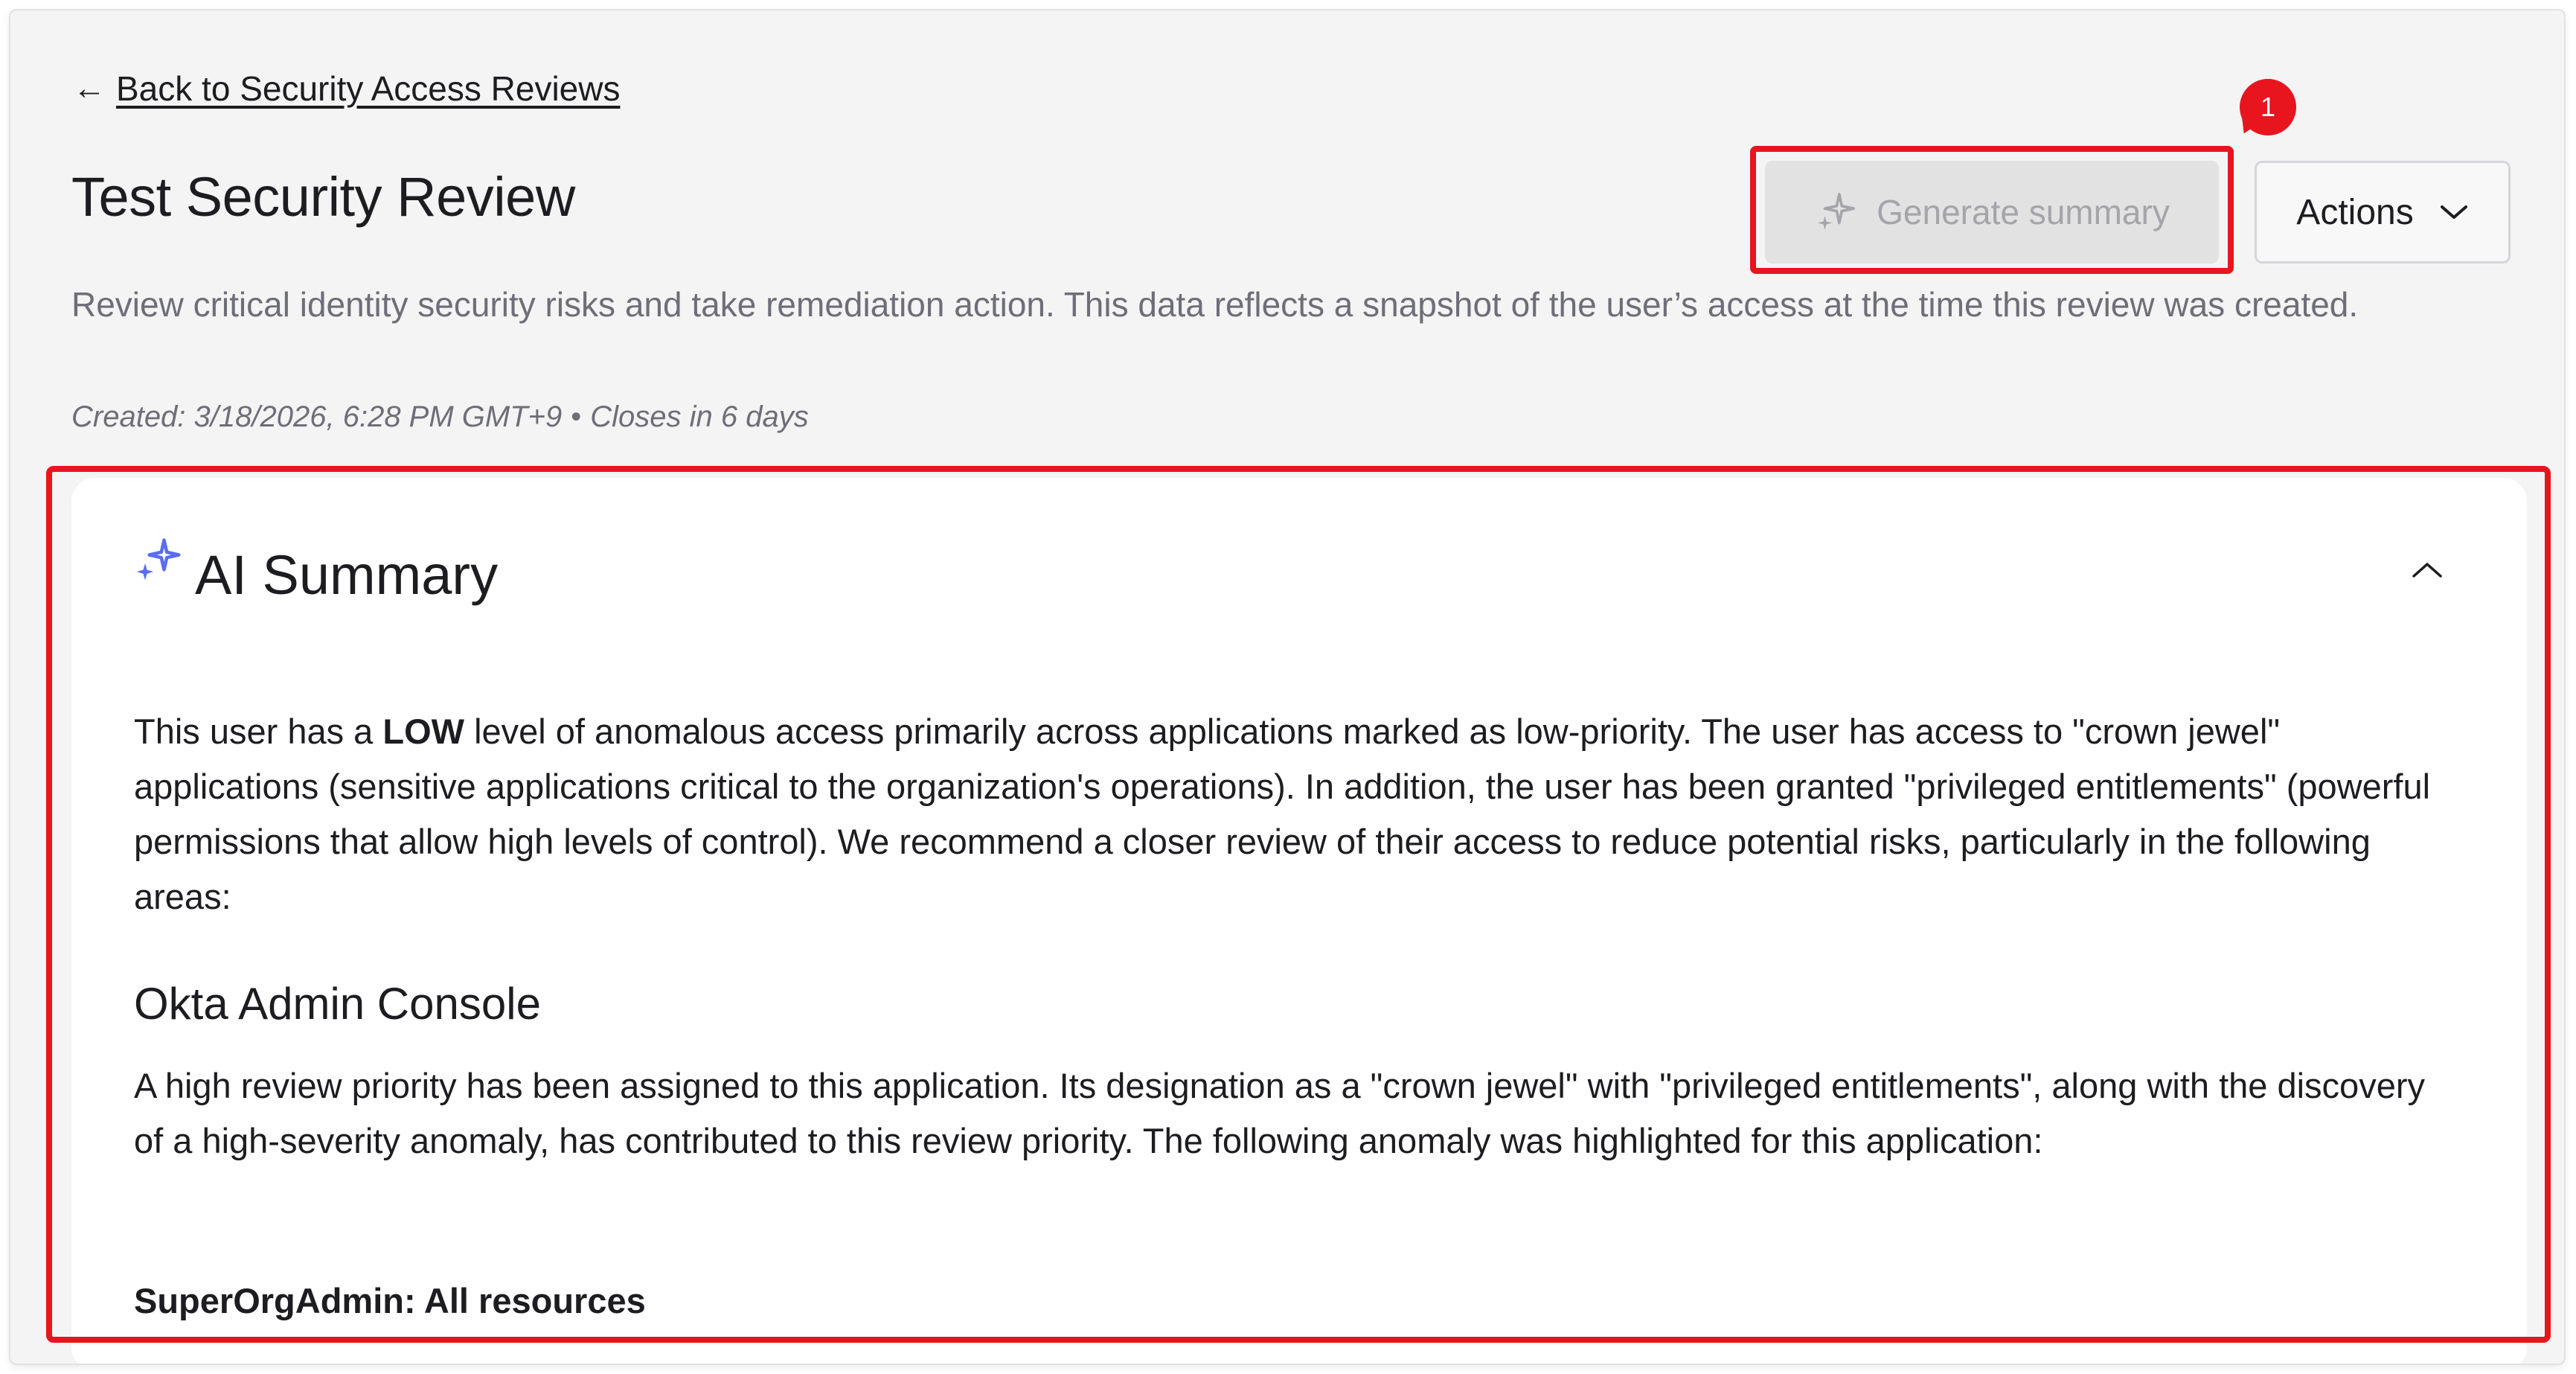 The image size is (2576, 1374). What do you see at coordinates (2268, 107) in the screenshot?
I see `annotation-badge: 1` at bounding box center [2268, 107].